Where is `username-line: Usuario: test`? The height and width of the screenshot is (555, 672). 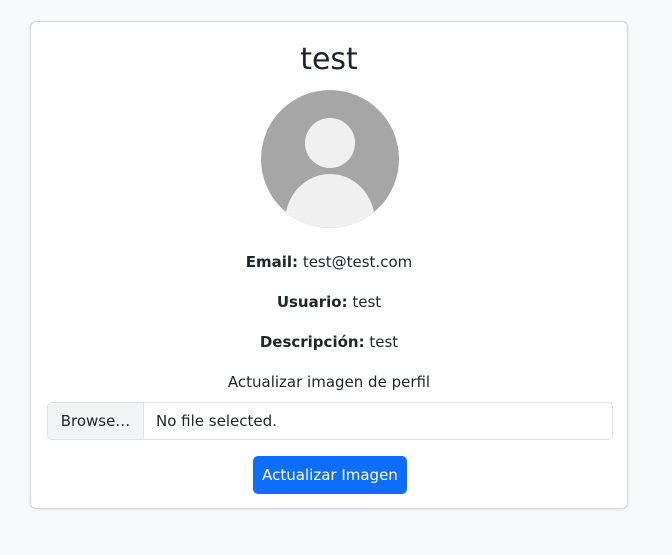 username-line: Usuario: test is located at coordinates (329, 302).